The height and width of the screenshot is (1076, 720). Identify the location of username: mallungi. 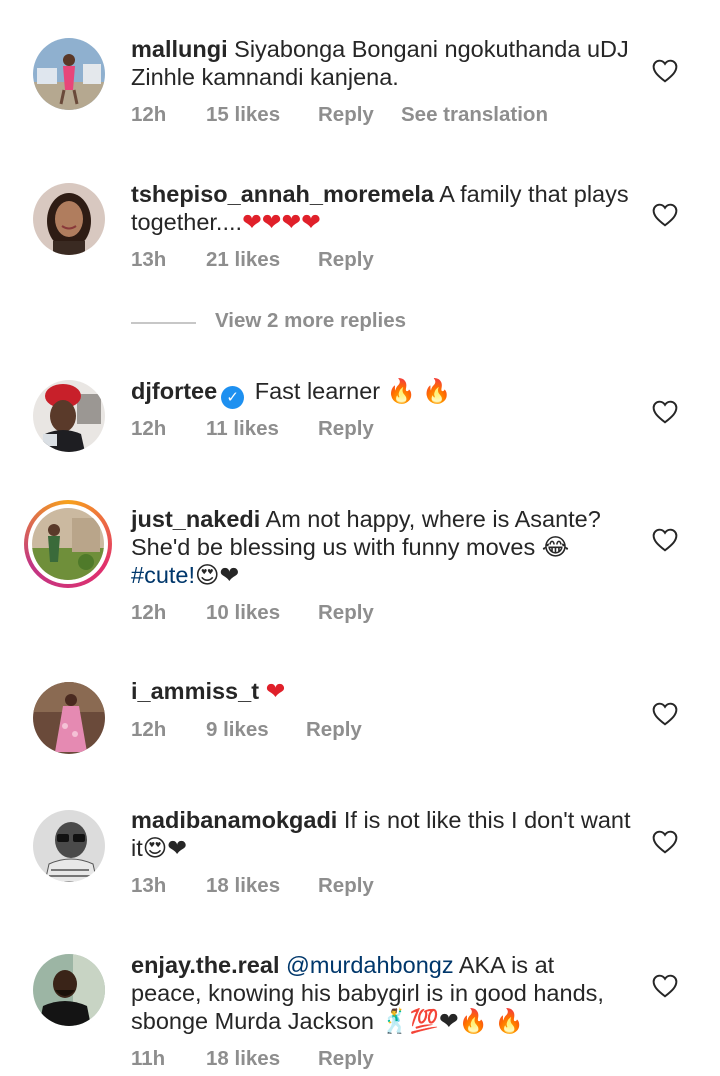
(179, 49).